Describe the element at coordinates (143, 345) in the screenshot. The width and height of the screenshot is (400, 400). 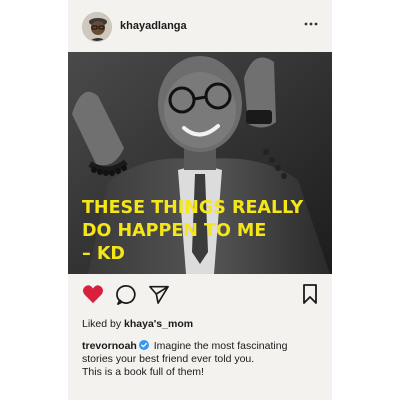
I see `verified-badge-icon` at that location.